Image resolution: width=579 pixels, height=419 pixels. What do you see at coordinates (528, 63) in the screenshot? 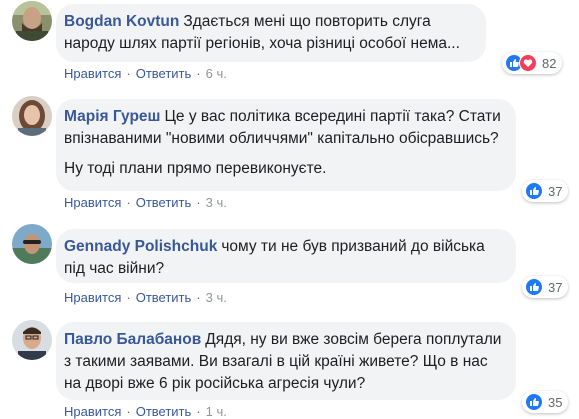
I see `love-icon` at bounding box center [528, 63].